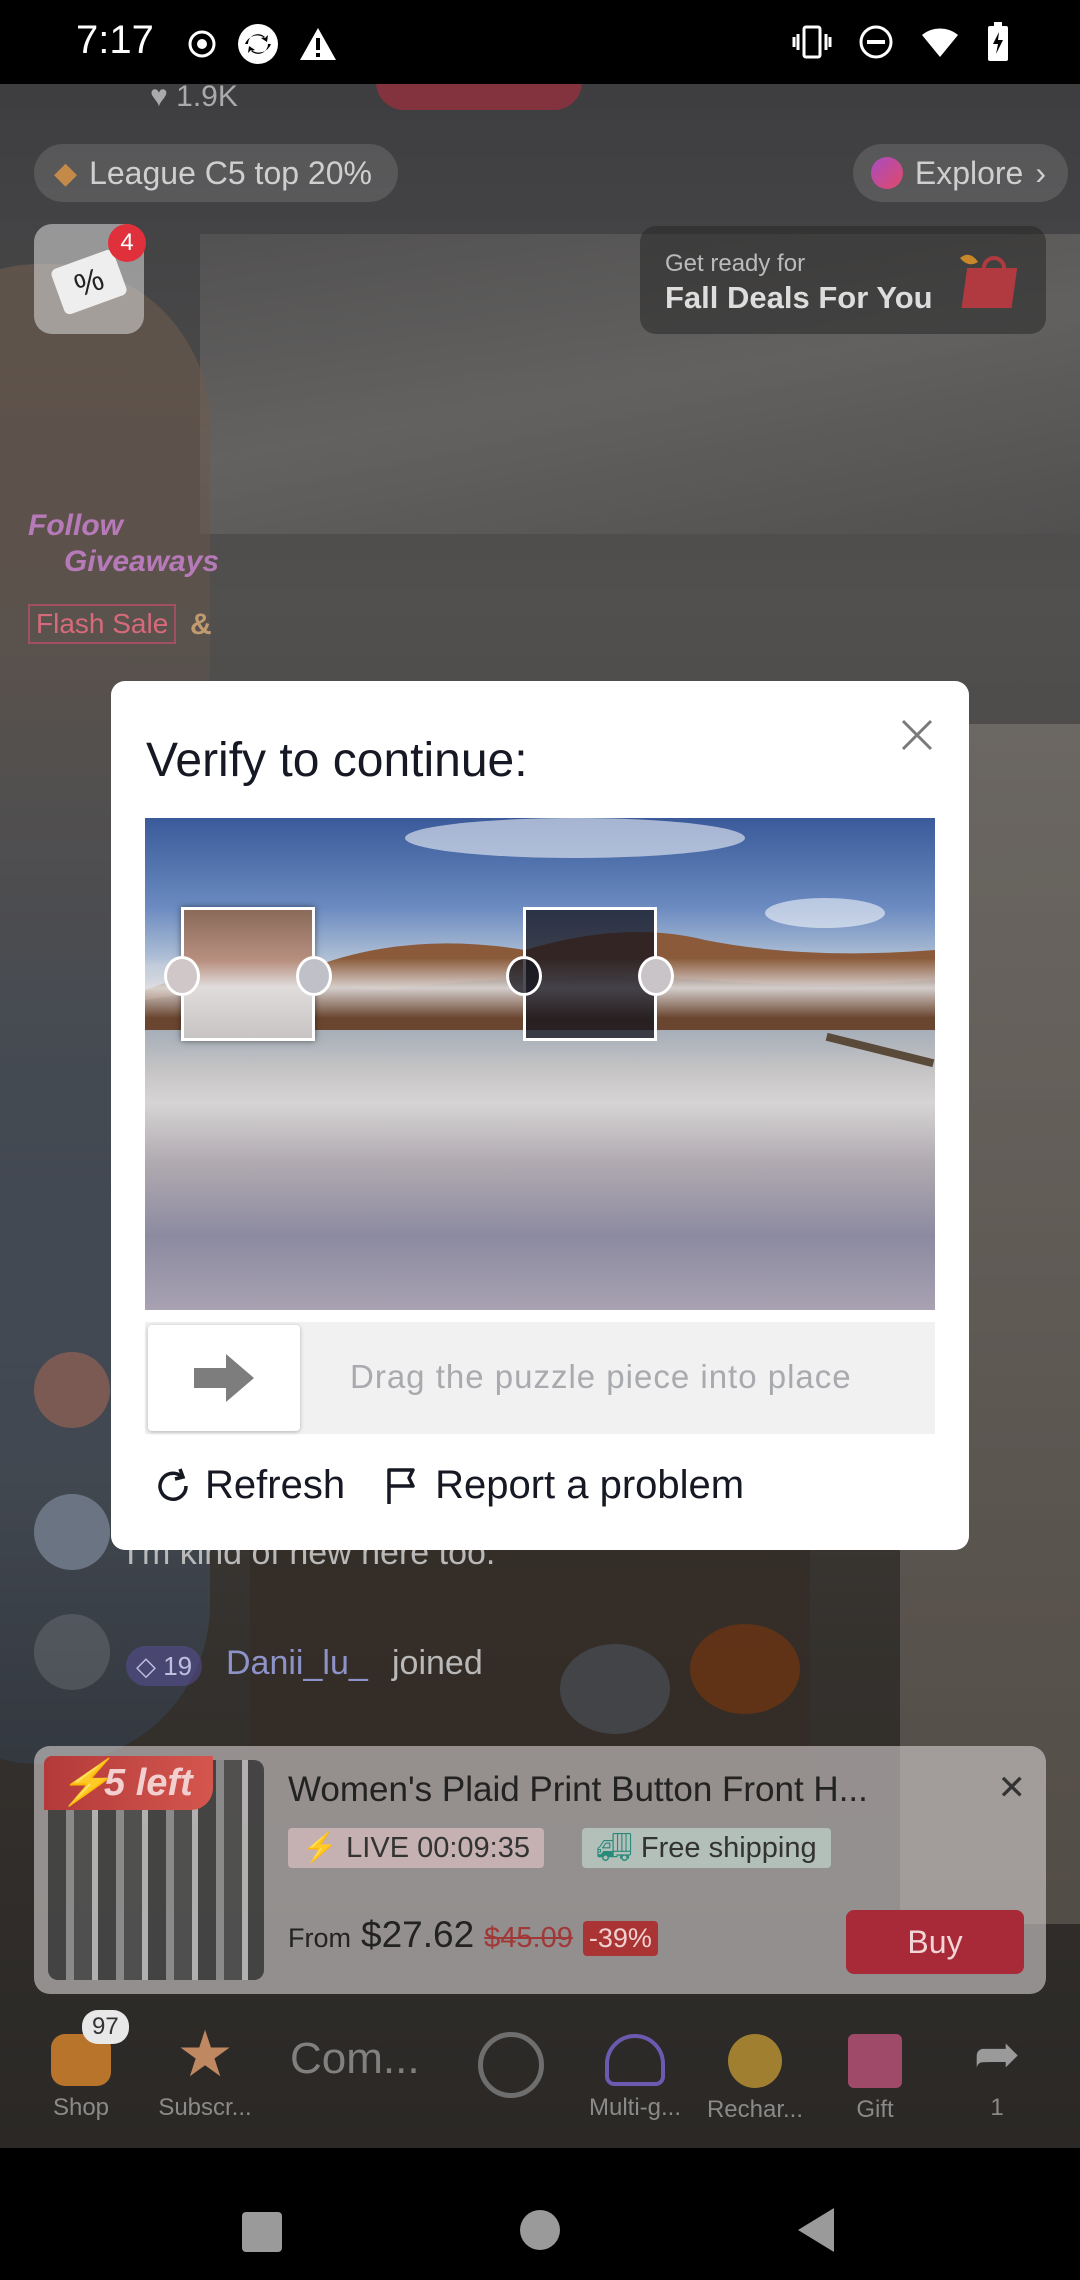 Image resolution: width=1080 pixels, height=2280 pixels. Describe the element at coordinates (728, 1848) in the screenshot. I see `shipping-label: Free shipping` at that location.